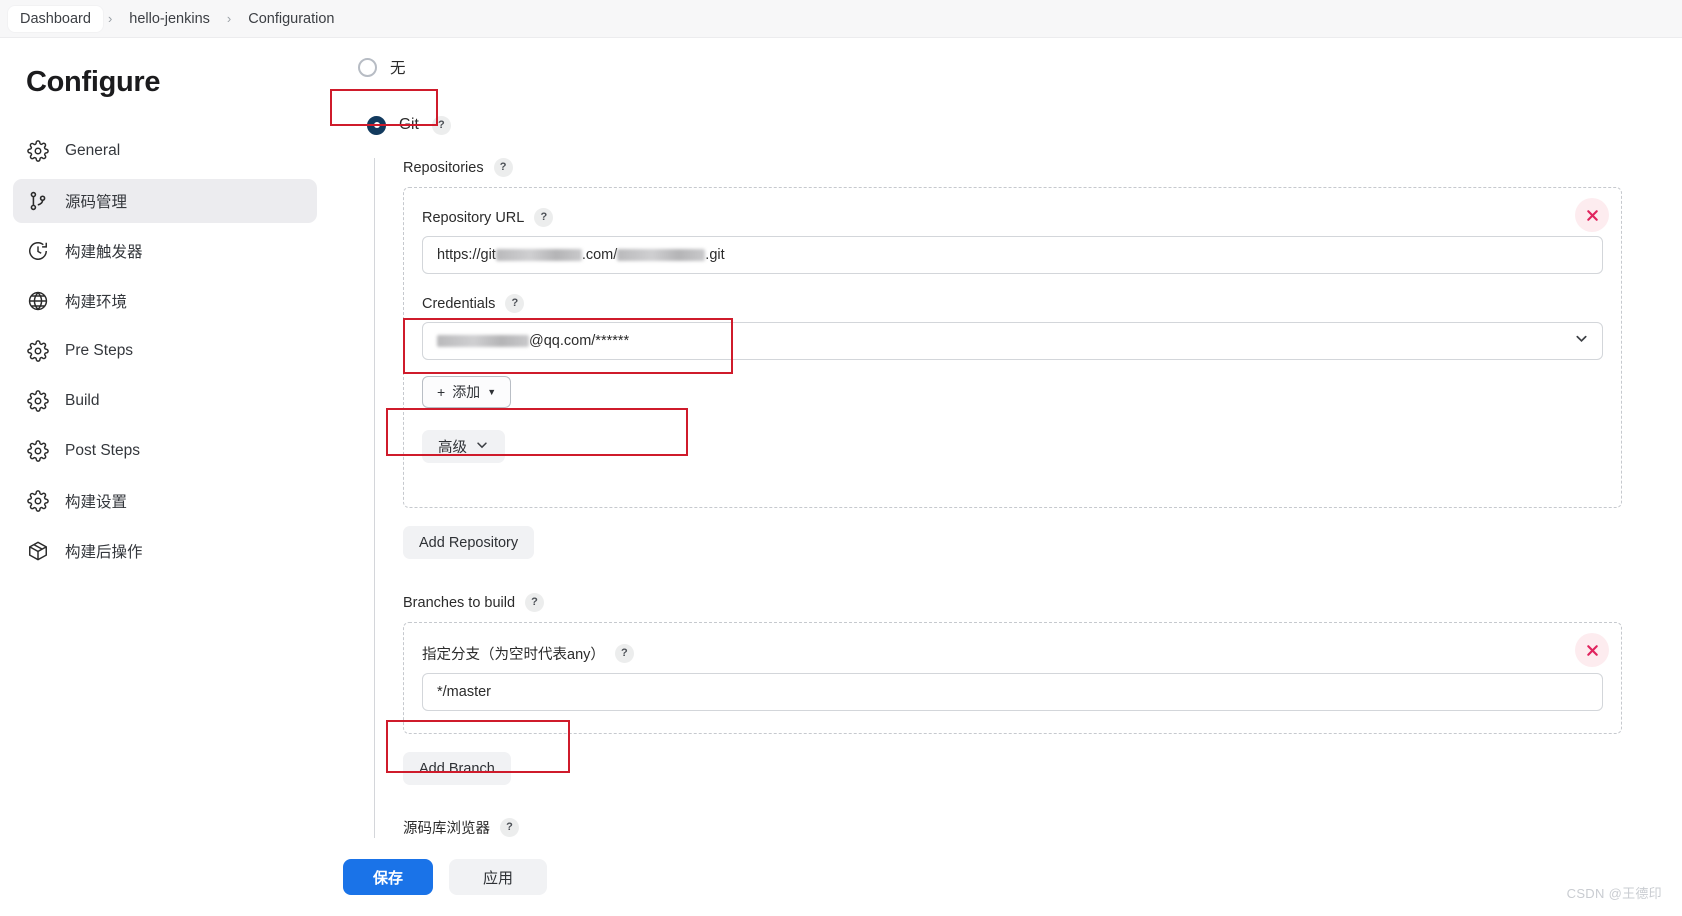 The image size is (1682, 916). What do you see at coordinates (990, 67) in the screenshot?
I see `scm-option-none: 无` at bounding box center [990, 67].